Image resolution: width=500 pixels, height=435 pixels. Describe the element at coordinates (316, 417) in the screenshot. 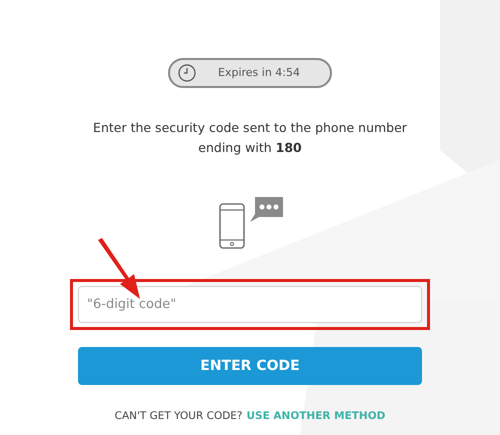

I see `another-method-link: USE ANOTHER METHOD` at that location.